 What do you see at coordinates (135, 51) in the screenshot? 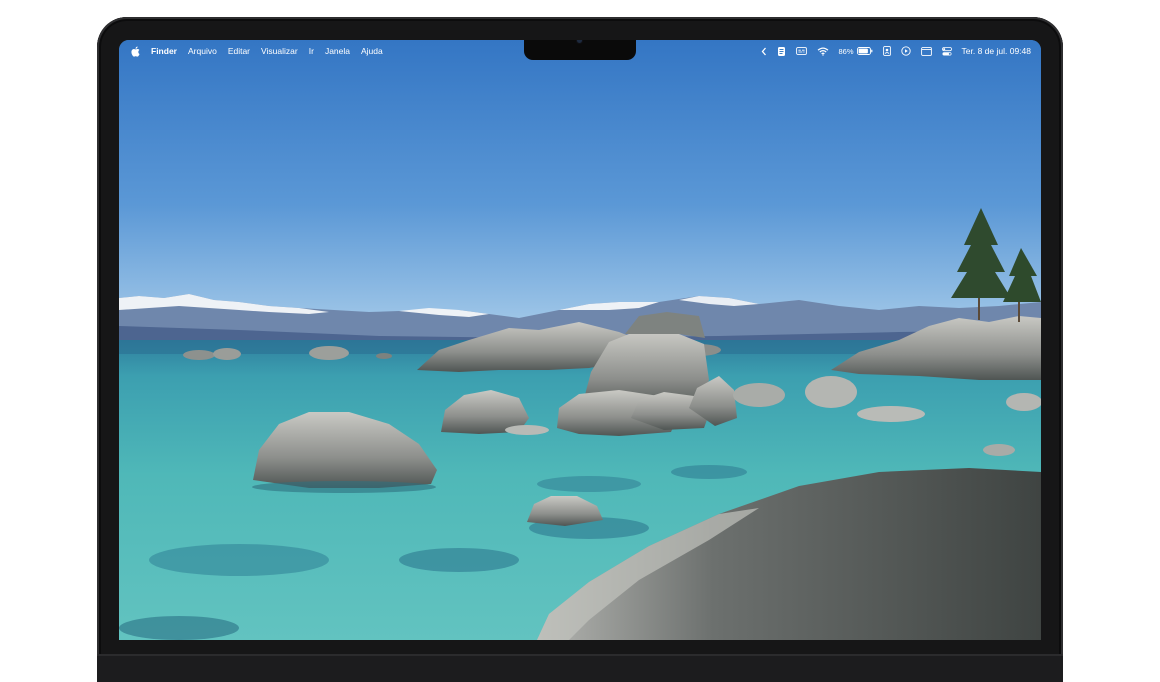
I see `apple-logo-icon` at bounding box center [135, 51].